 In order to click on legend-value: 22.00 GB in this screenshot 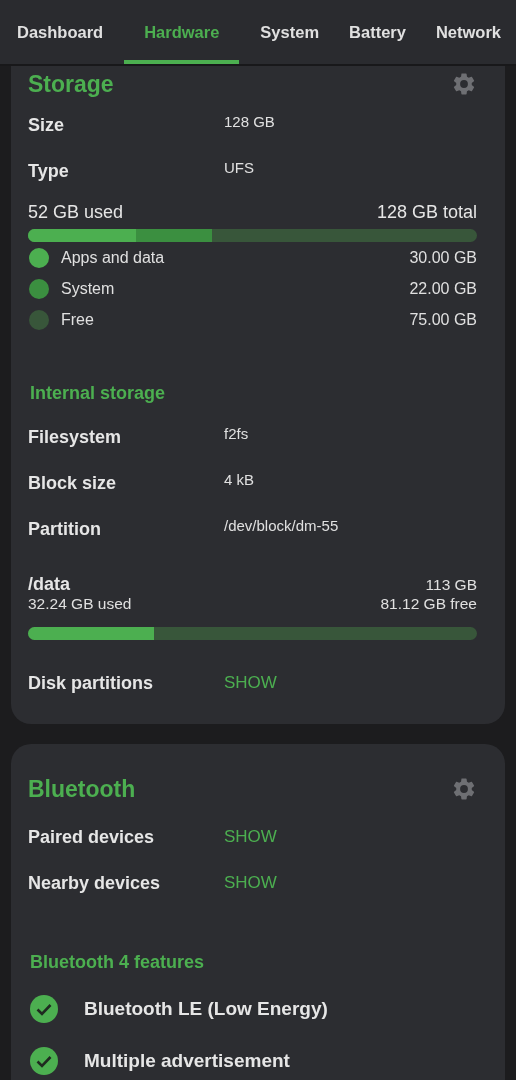, I will do `click(443, 288)`.